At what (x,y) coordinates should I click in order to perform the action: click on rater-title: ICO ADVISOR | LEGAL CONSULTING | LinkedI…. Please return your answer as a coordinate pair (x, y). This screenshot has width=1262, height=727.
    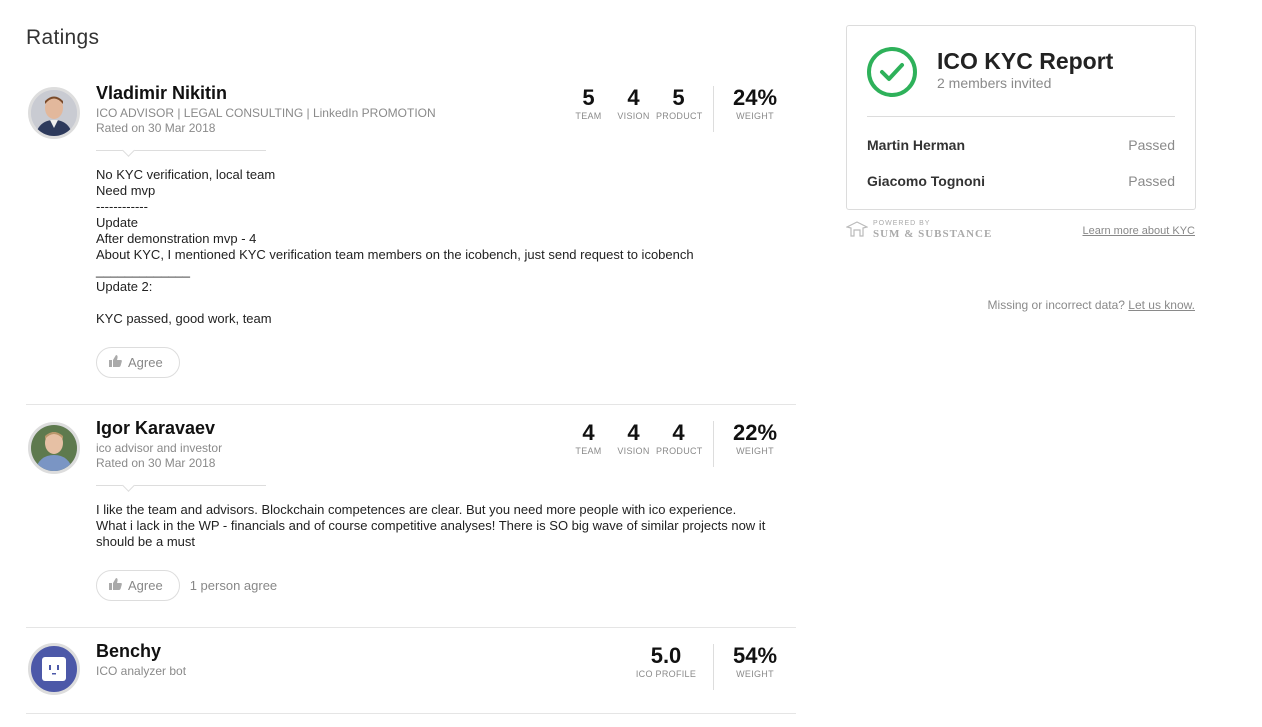
    Looking at the image, I should click on (266, 113).